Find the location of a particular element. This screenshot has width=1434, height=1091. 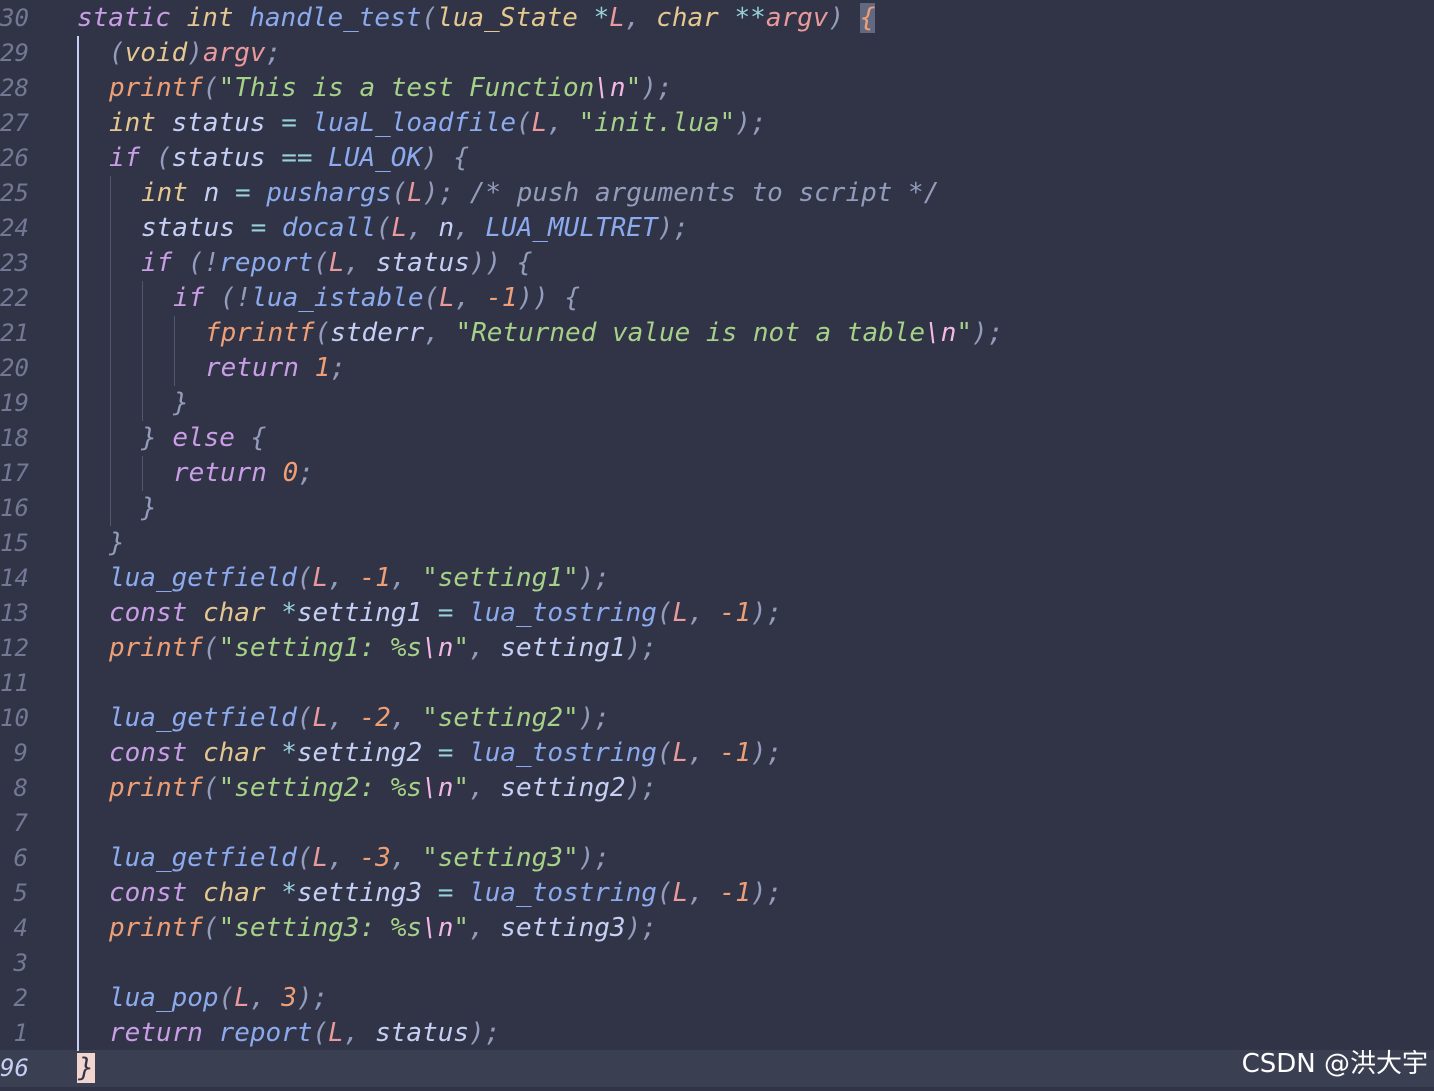

token: -1 is located at coordinates (375, 578).